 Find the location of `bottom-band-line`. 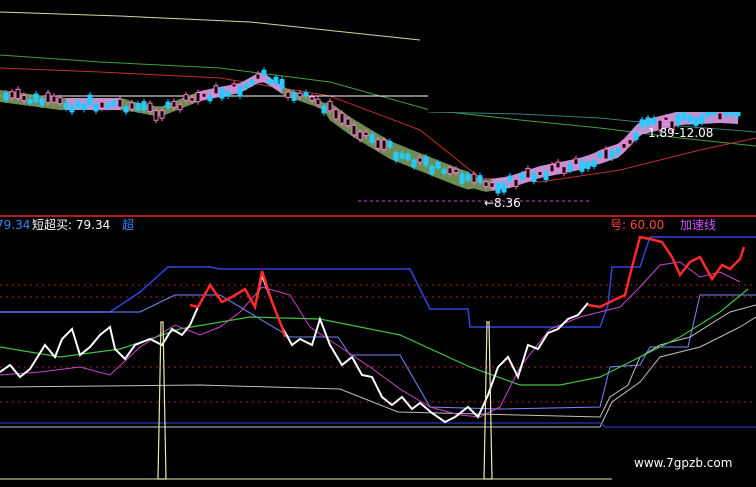

bottom-band-line is located at coordinates (378, 425).